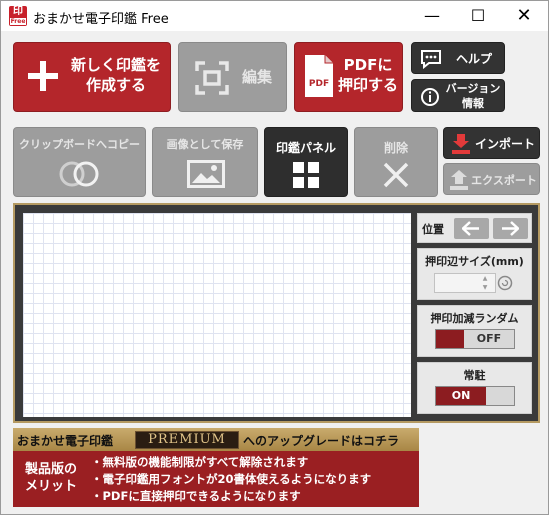 This screenshot has height=515, width=549. Describe the element at coordinates (504, 144) in the screenshot. I see `import-label: インポート` at that location.